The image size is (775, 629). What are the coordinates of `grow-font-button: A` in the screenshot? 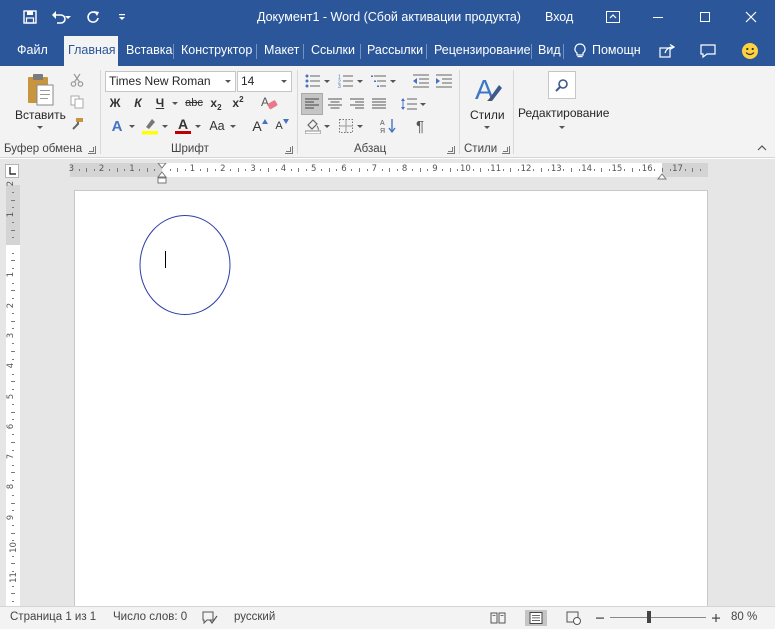 It's located at (260, 126).